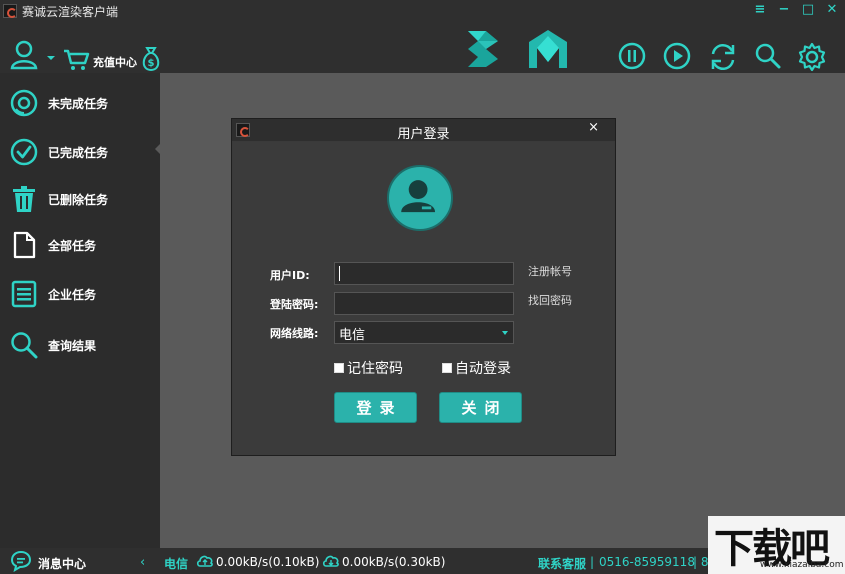 The width and height of the screenshot is (845, 574). What do you see at coordinates (10, 11) in the screenshot?
I see `app-logo-icon` at bounding box center [10, 11].